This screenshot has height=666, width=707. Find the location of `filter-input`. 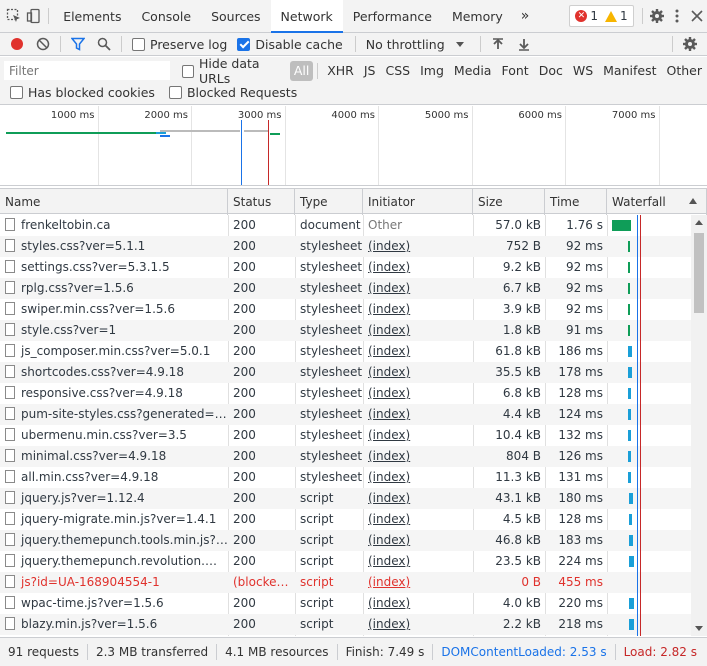

filter-input is located at coordinates (87, 70).